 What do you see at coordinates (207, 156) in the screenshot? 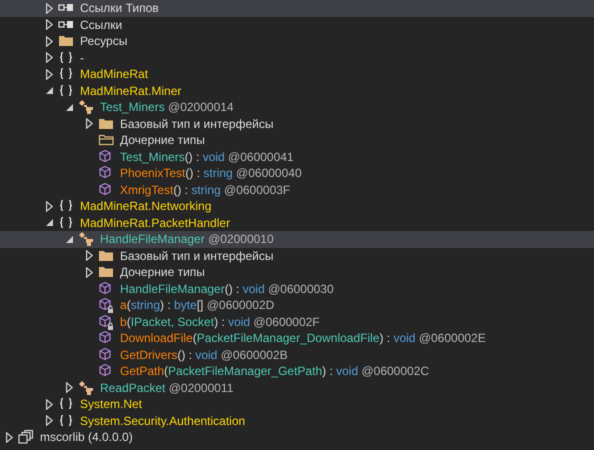
I see `tree-item-label: Test_Miners() : void @06000041` at bounding box center [207, 156].